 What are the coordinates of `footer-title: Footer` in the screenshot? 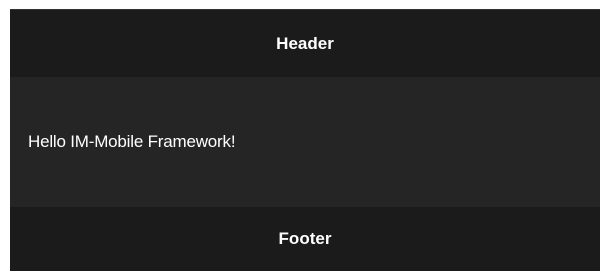 It's located at (305, 238).